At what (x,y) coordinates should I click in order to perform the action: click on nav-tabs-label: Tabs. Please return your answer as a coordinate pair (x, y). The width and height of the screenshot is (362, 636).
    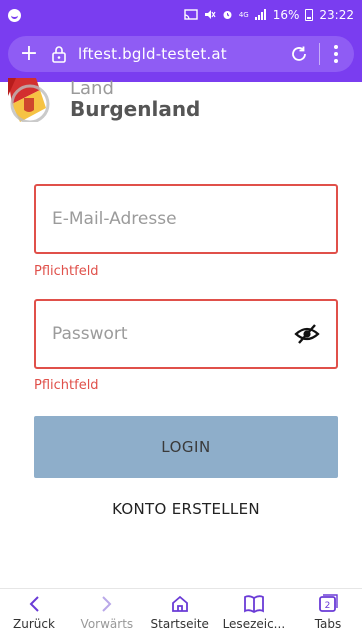
    Looking at the image, I should click on (328, 624).